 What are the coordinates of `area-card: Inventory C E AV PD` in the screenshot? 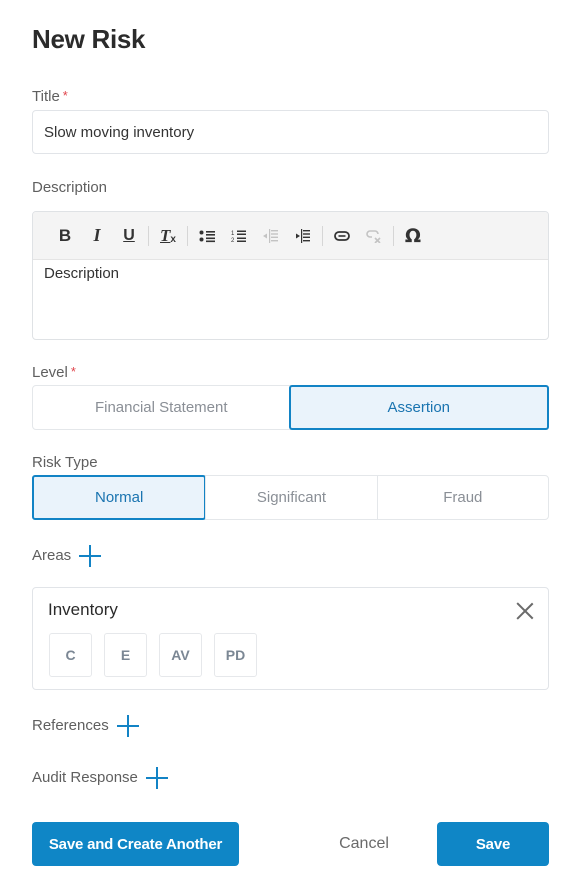 It's located at (290, 638).